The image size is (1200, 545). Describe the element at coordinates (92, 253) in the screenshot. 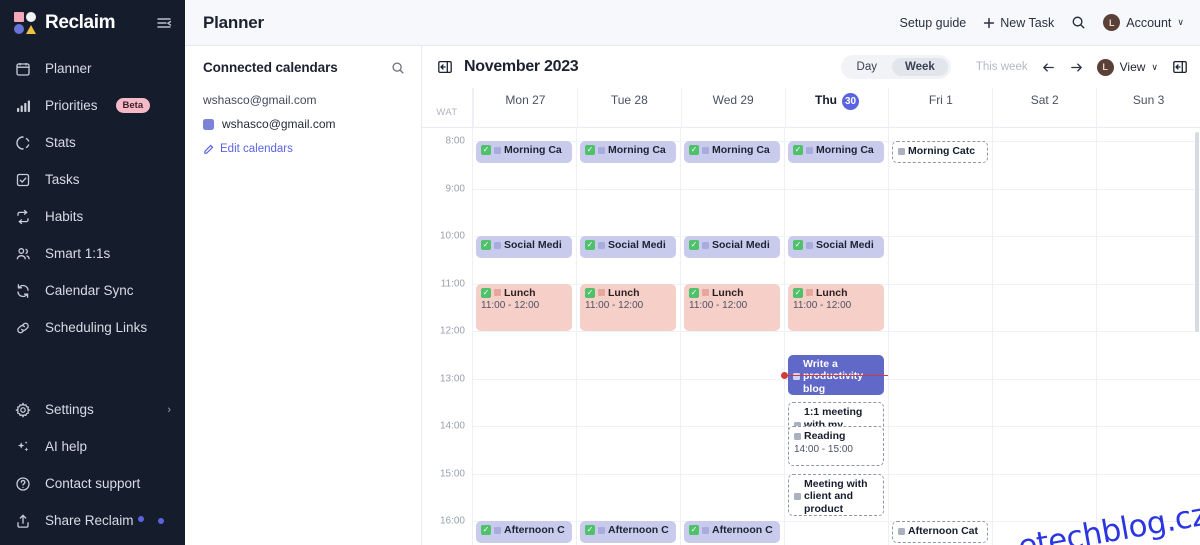

I see `sidebar-item-smart-1-1s: Smart 1:1s` at that location.